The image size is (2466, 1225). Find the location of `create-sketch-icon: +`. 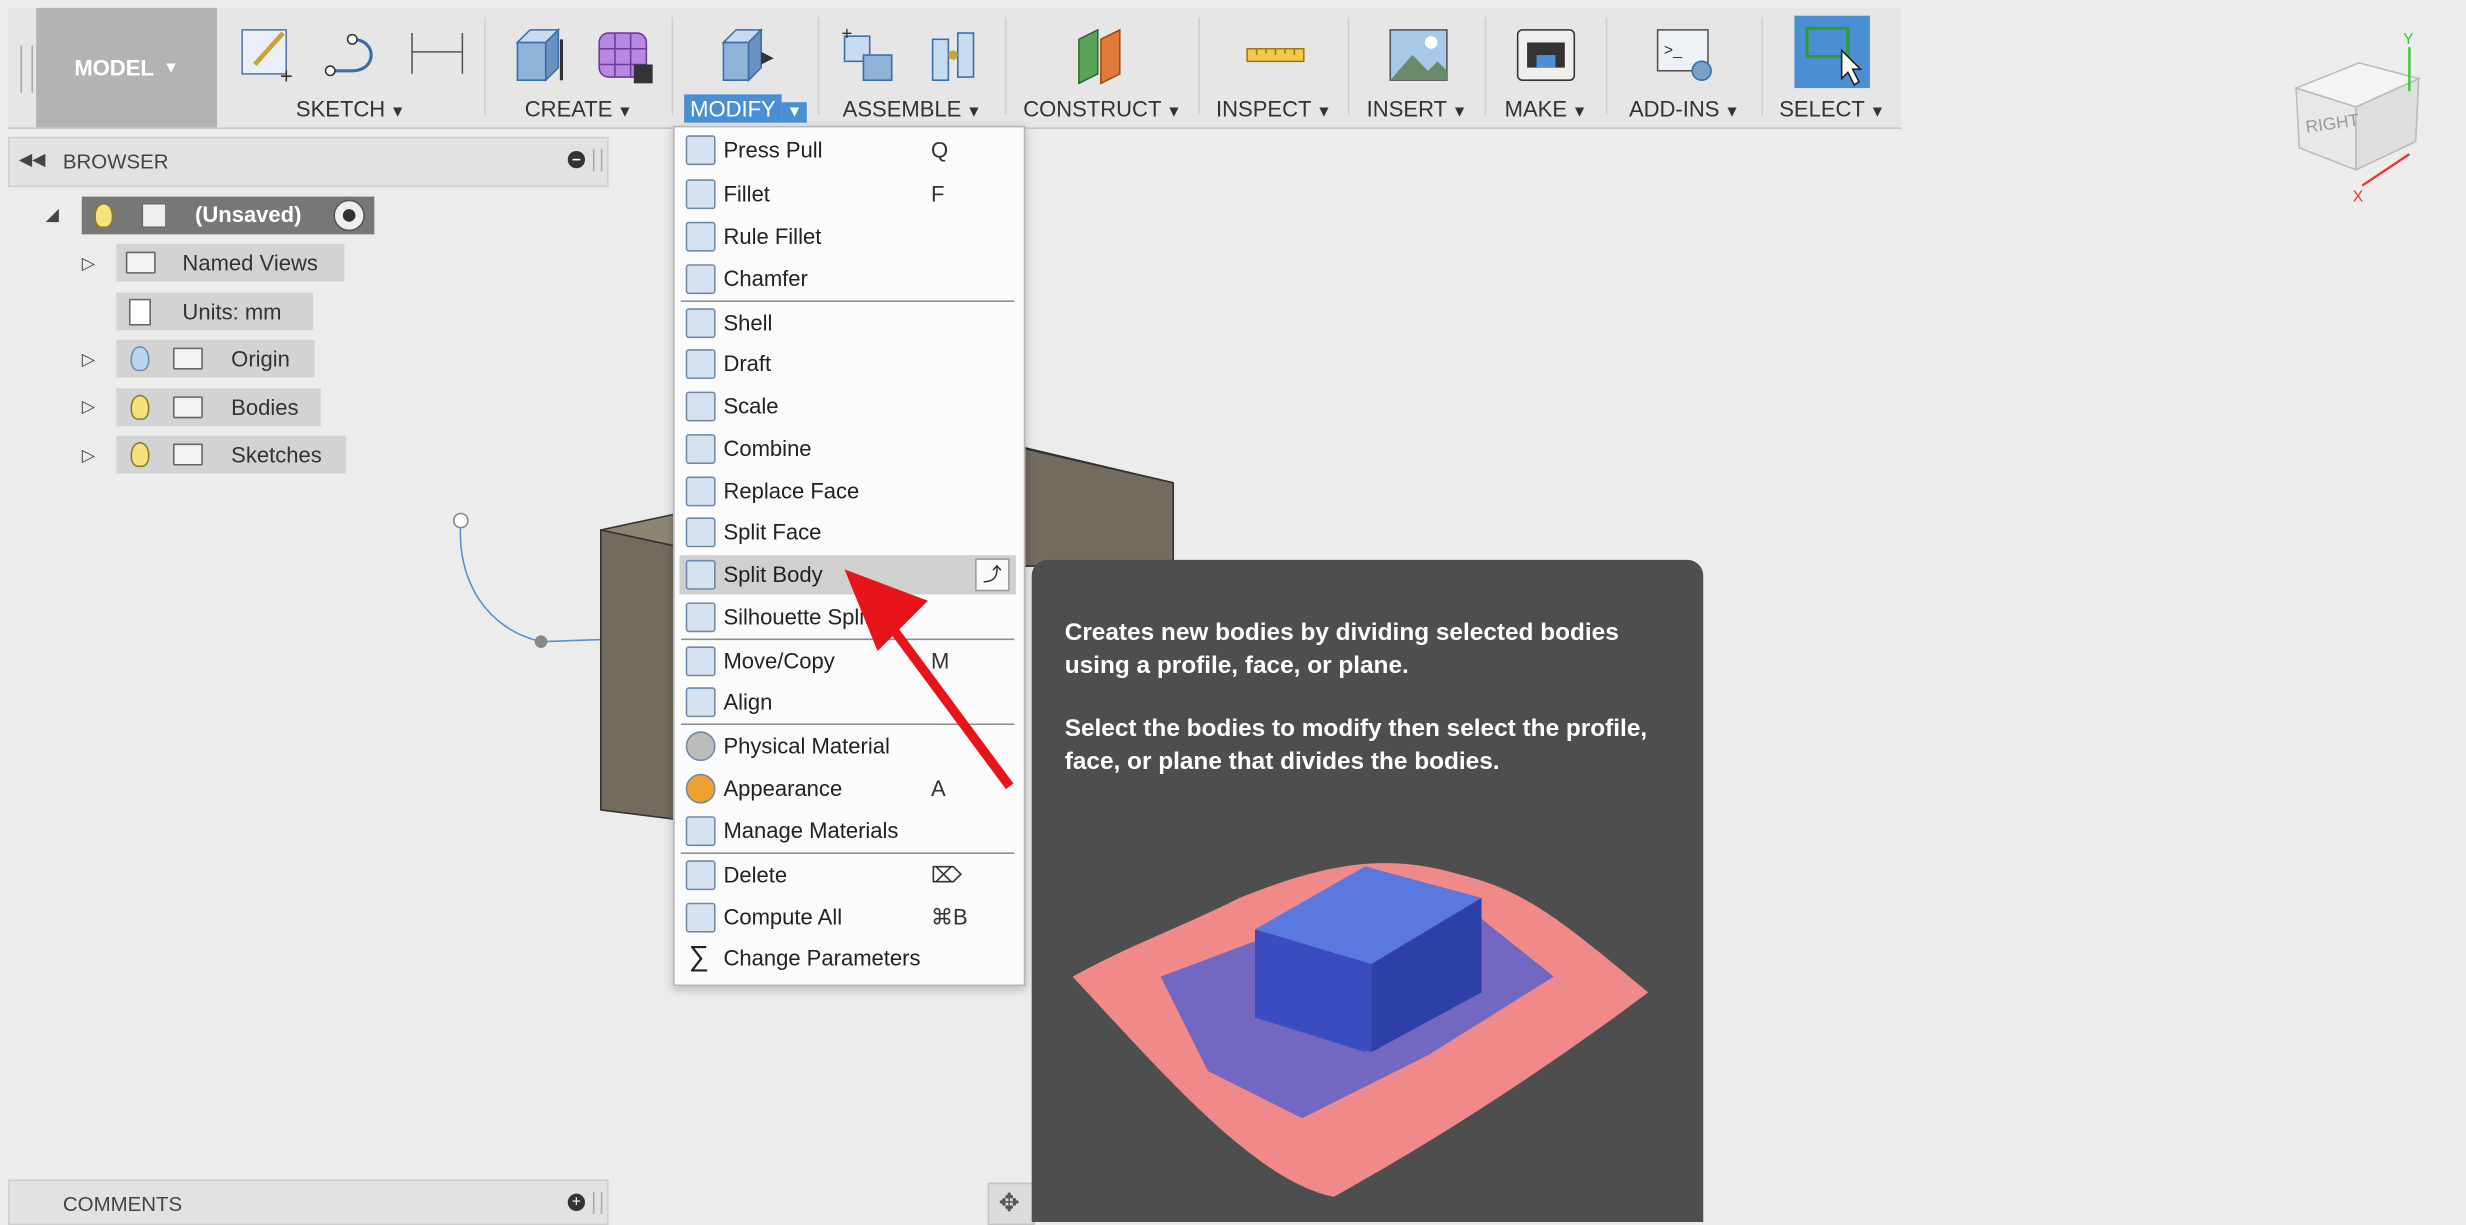

create-sketch-icon: + is located at coordinates (267, 55).